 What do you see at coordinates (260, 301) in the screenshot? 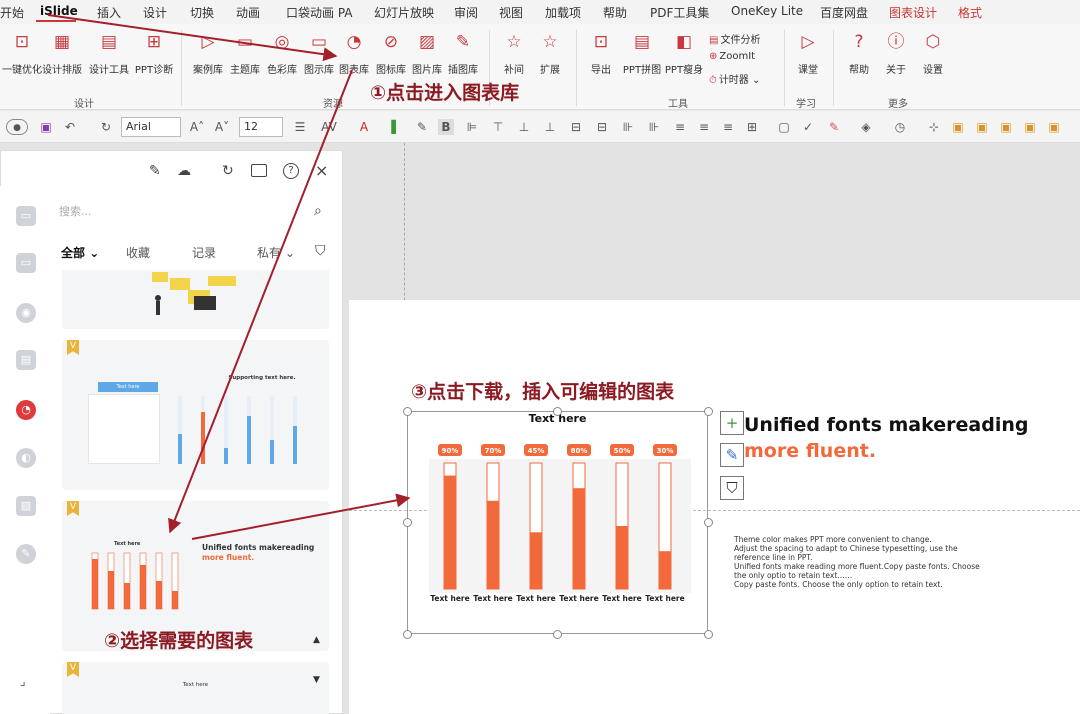
I see `arrow-to-template` at bounding box center [260, 301].